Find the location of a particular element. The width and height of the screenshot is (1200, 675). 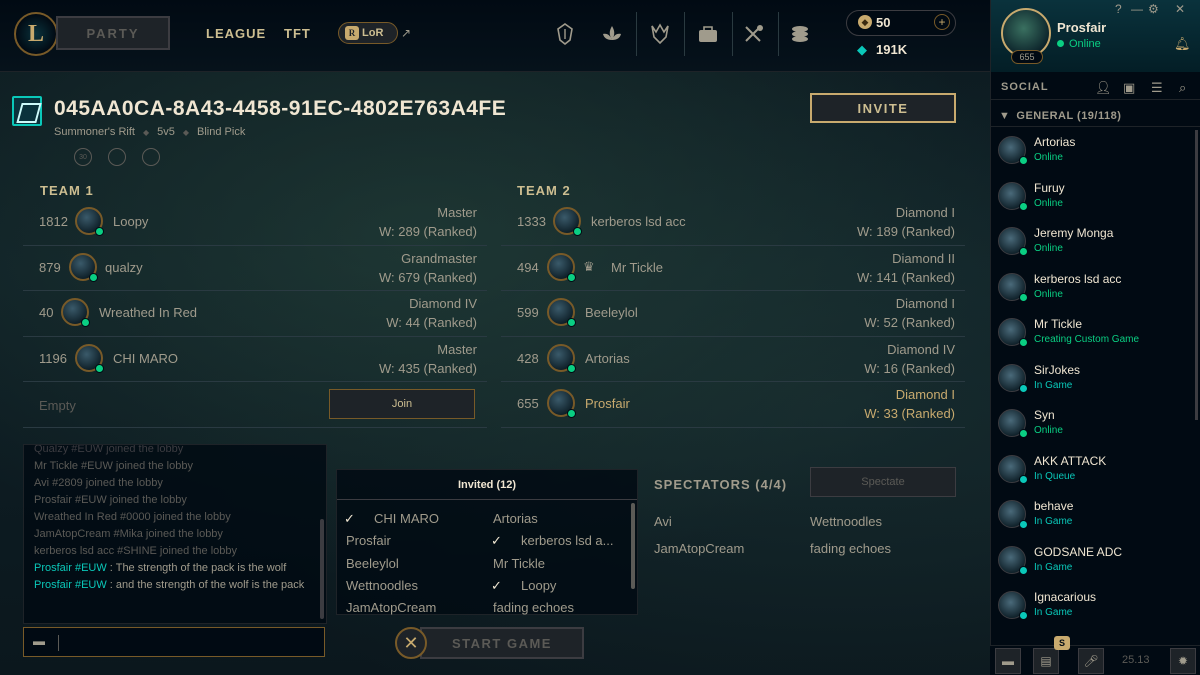

friend-item: Furuy Online is located at coordinates (1095, 199).